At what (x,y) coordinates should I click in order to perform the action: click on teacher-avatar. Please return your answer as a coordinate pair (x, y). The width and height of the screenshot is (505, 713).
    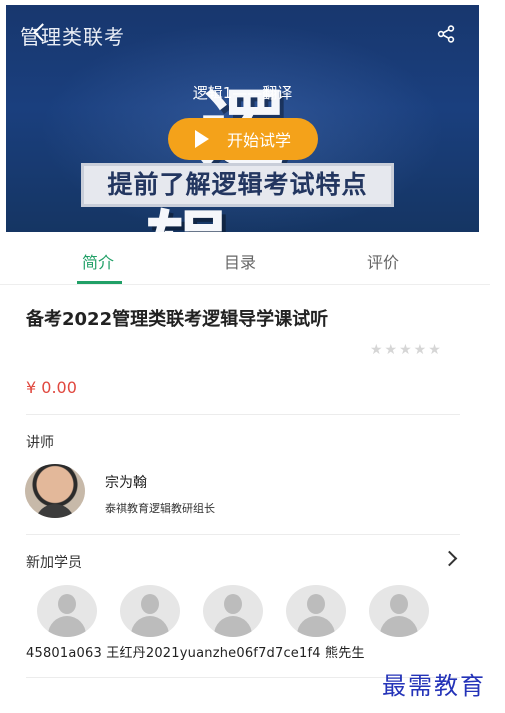
    Looking at the image, I should click on (55, 491).